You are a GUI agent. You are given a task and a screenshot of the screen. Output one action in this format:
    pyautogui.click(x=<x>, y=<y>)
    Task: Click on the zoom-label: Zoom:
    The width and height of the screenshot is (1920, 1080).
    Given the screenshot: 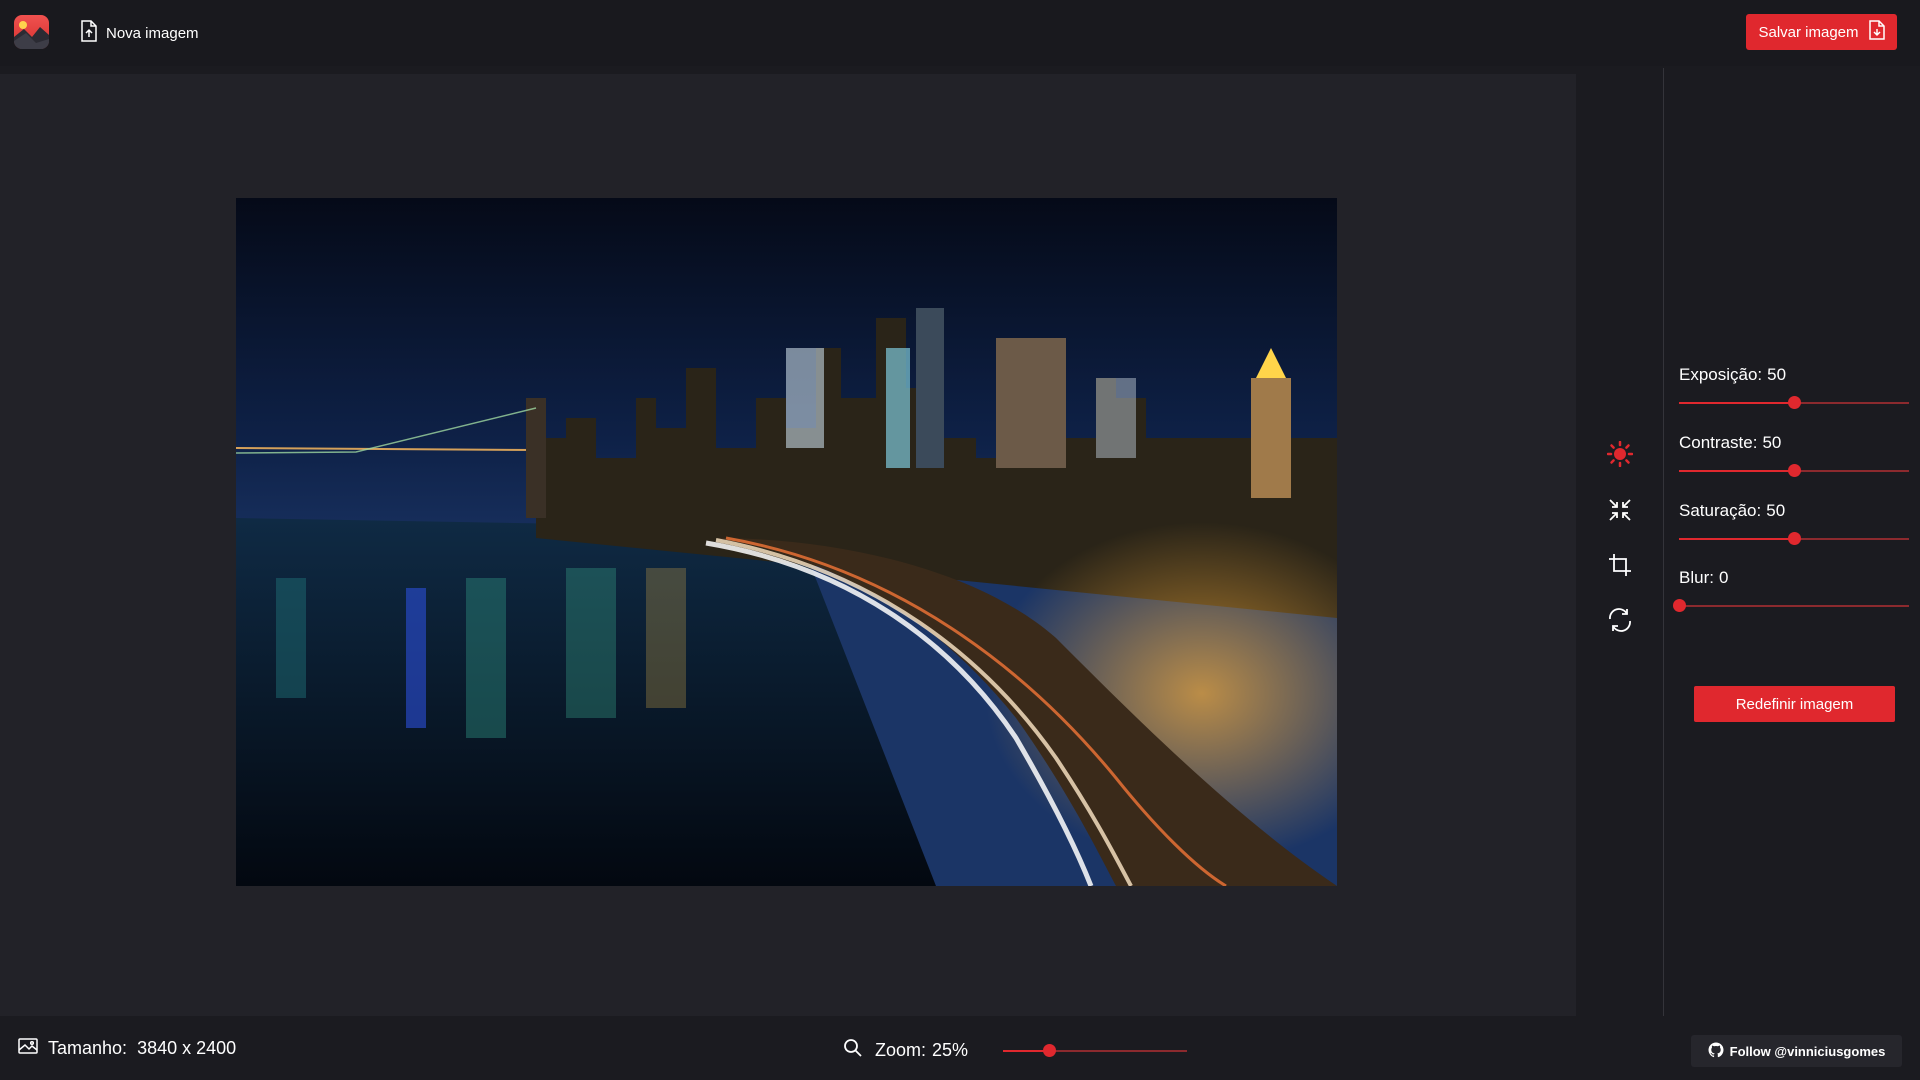 What is the action you would take?
    pyautogui.click(x=901, y=1050)
    